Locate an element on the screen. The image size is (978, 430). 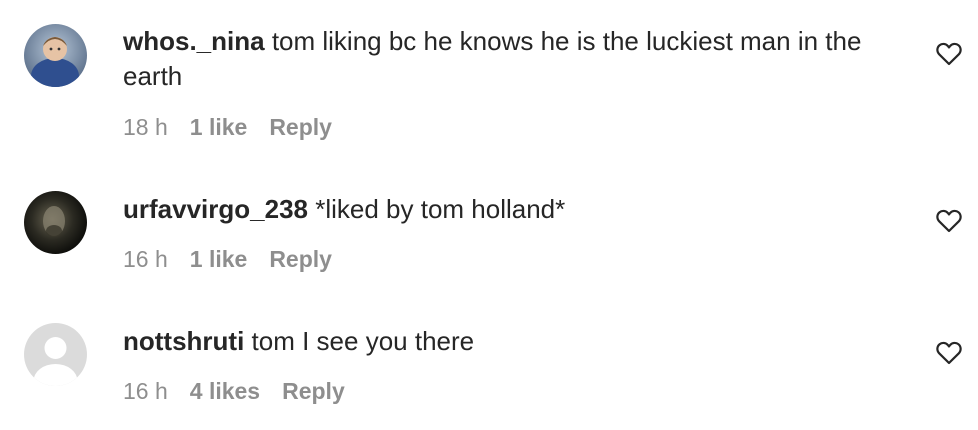
comment-text: tom I see you there is located at coordinates (363, 341).